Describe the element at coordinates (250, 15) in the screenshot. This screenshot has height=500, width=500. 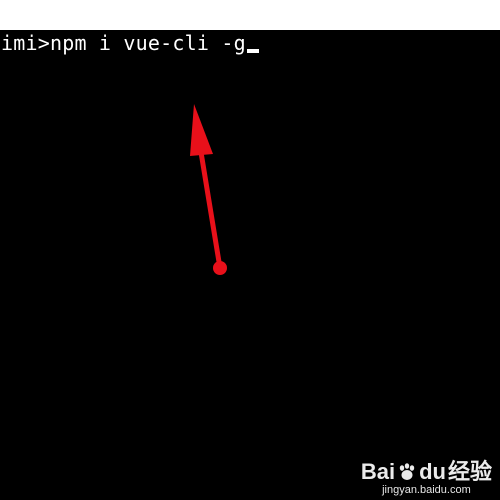
I see `window-top-strip` at that location.